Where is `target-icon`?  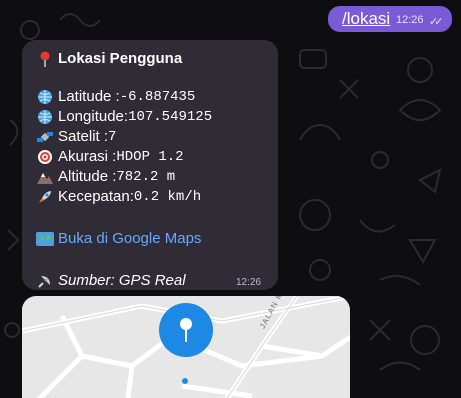 target-icon is located at coordinates (45, 157).